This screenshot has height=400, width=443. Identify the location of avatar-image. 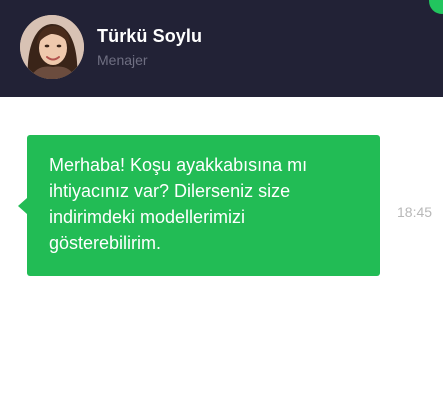
(52, 47).